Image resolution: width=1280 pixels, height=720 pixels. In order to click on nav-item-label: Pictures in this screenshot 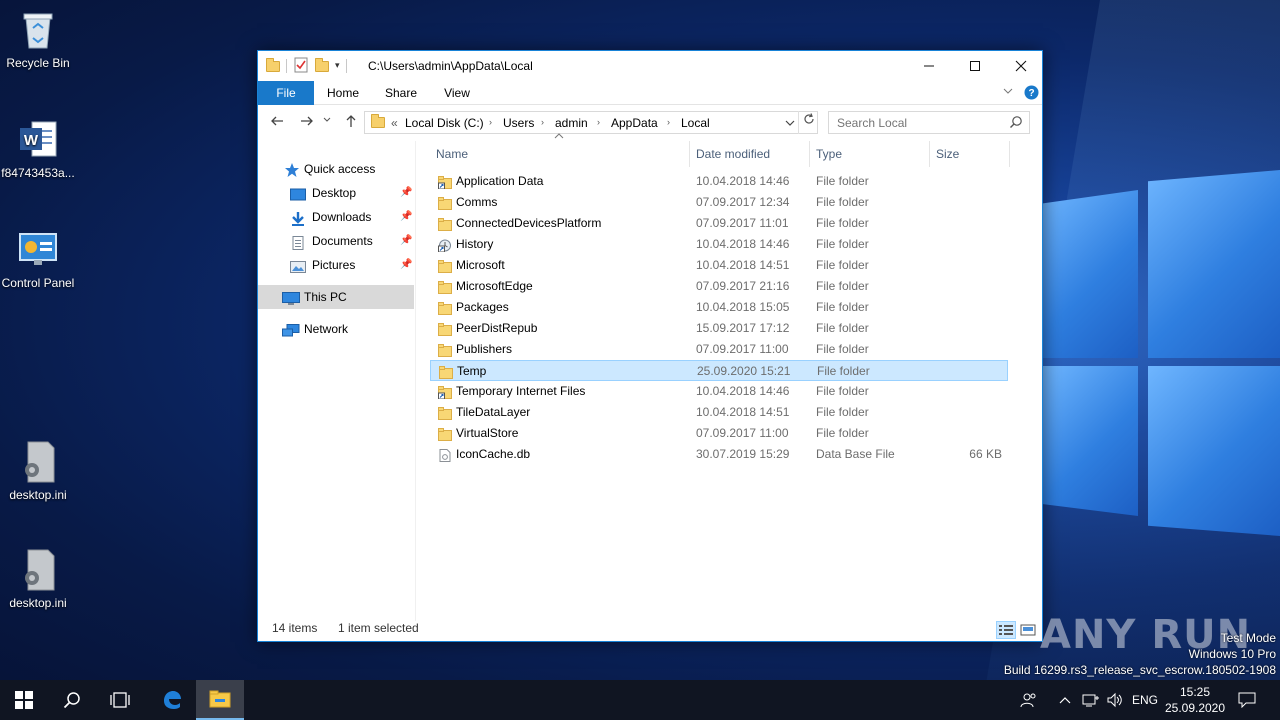, I will do `click(334, 265)`.